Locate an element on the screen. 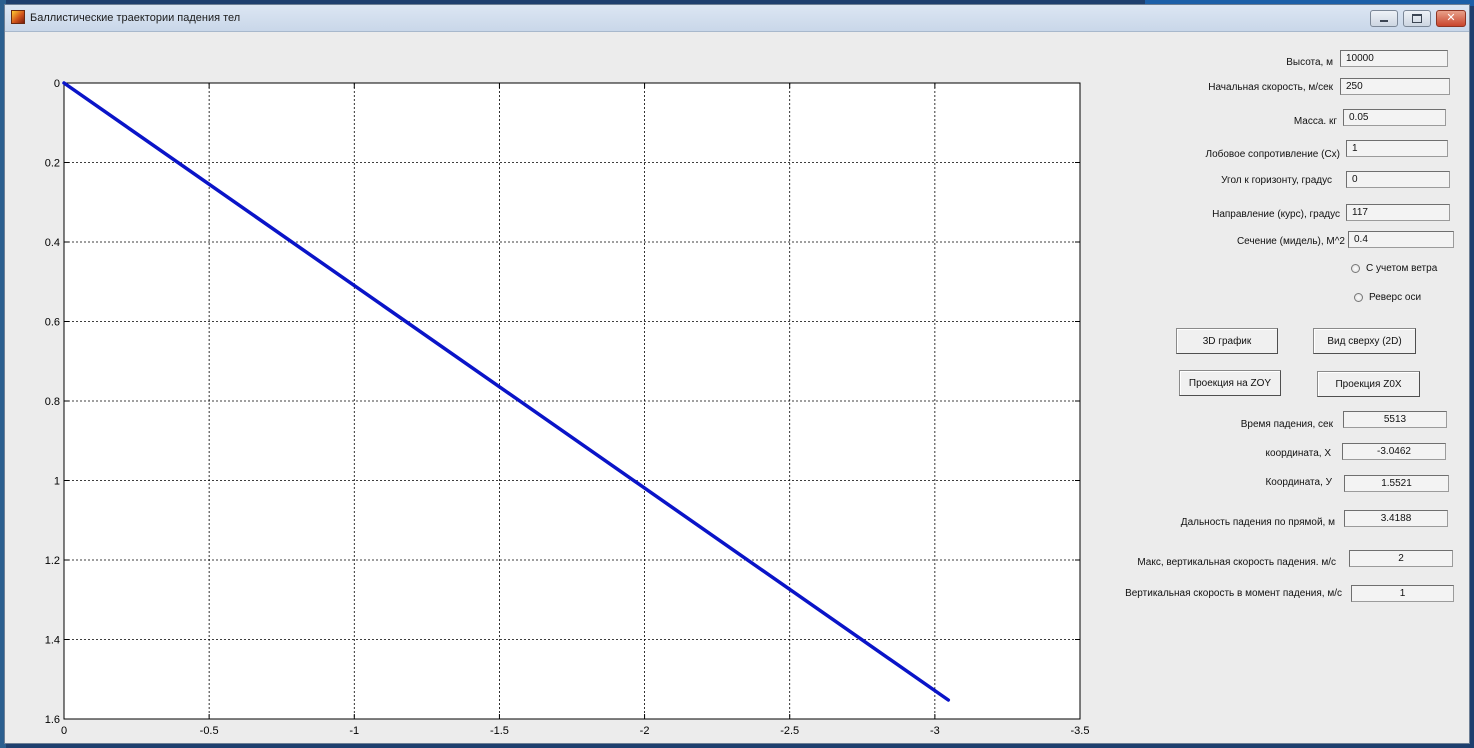 Image resolution: width=1474 pixels, height=748 pixels. height-field: 10000 is located at coordinates (1394, 58).